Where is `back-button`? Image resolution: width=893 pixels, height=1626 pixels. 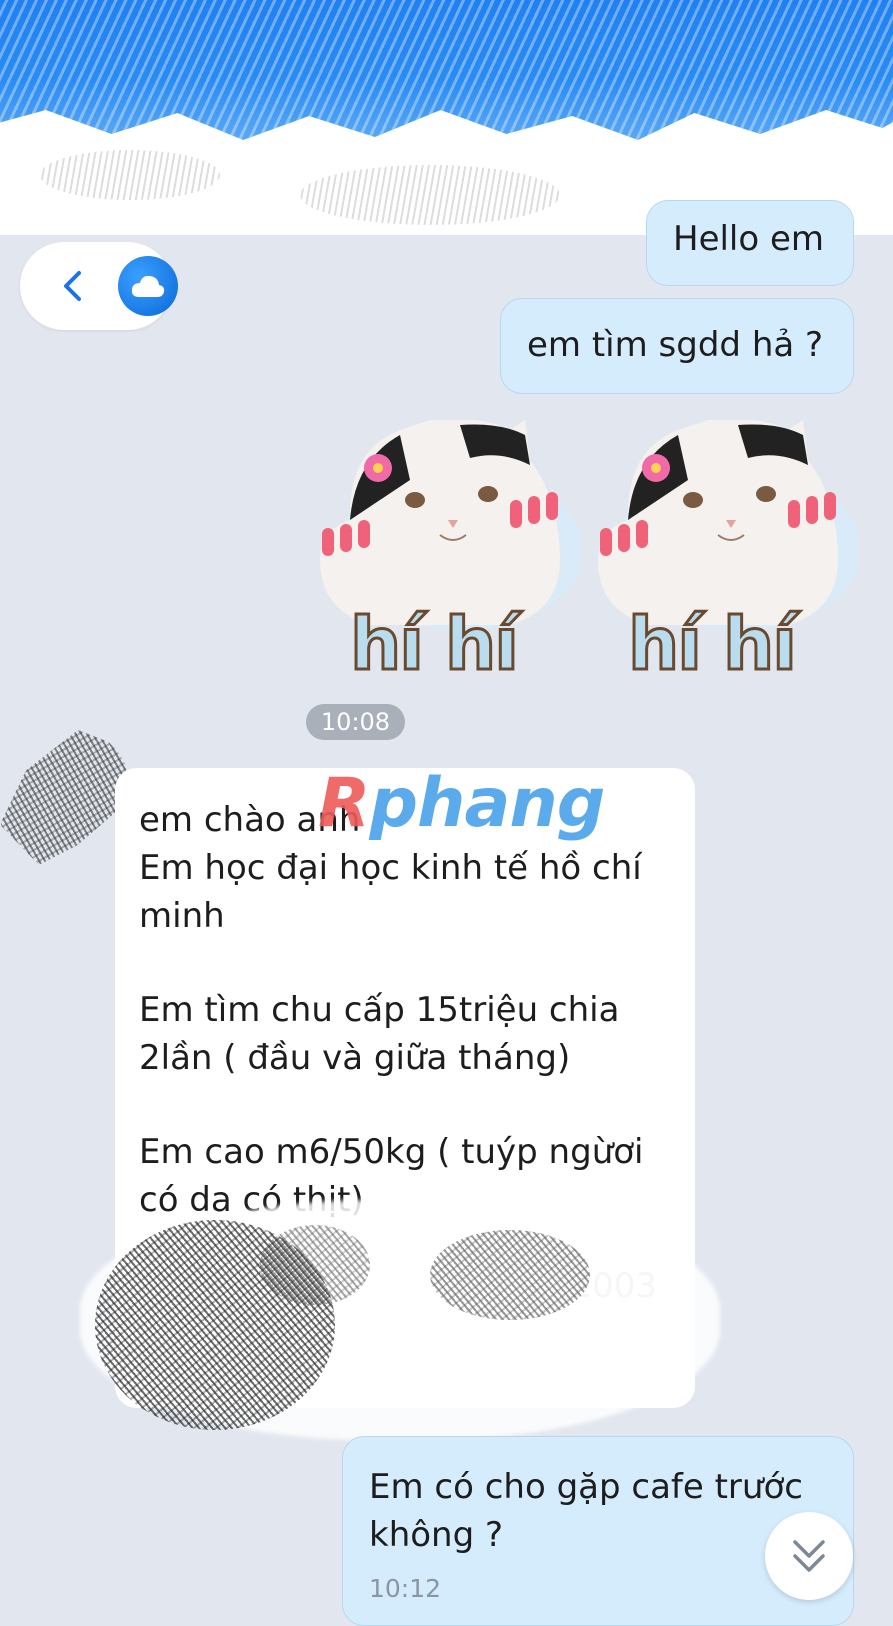 back-button is located at coordinates (99, 286).